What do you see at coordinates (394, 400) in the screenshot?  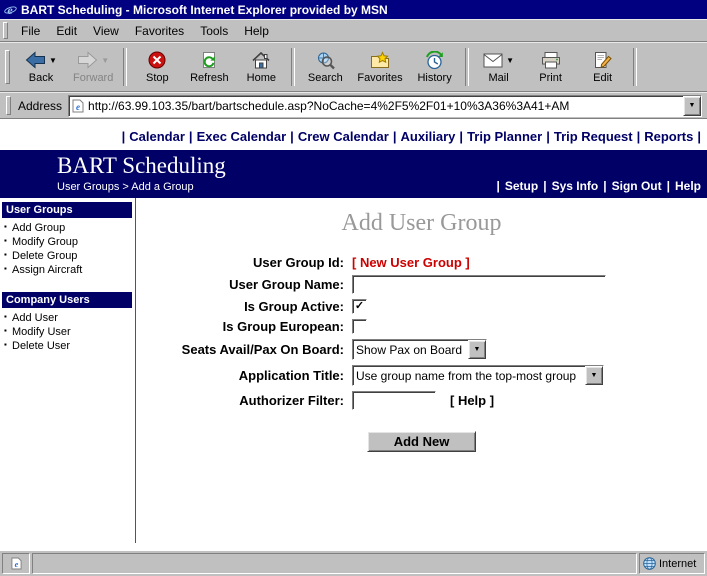 I see `authorizer-filter-input` at bounding box center [394, 400].